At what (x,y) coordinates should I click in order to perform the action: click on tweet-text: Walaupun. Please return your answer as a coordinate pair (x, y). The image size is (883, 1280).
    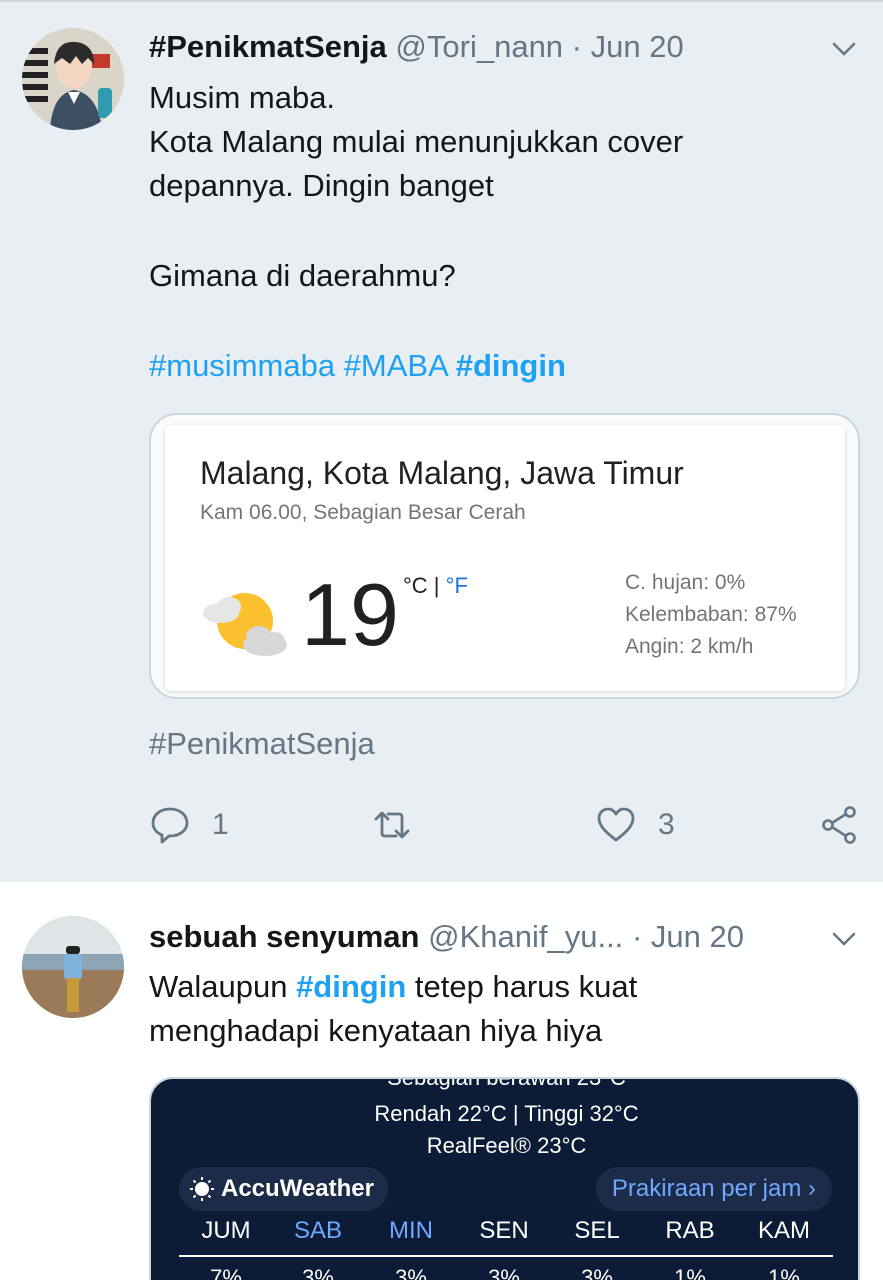
    Looking at the image, I should click on (223, 986).